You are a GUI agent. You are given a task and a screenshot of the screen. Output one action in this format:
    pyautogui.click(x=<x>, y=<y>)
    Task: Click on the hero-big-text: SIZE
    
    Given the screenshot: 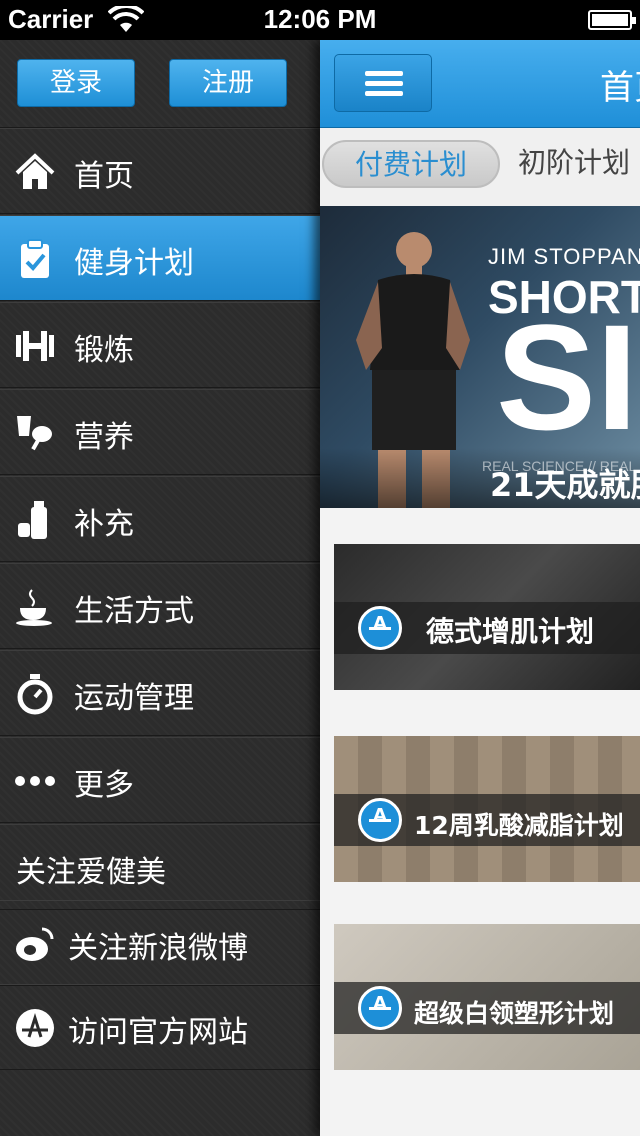 What is the action you would take?
    pyautogui.click(x=568, y=377)
    